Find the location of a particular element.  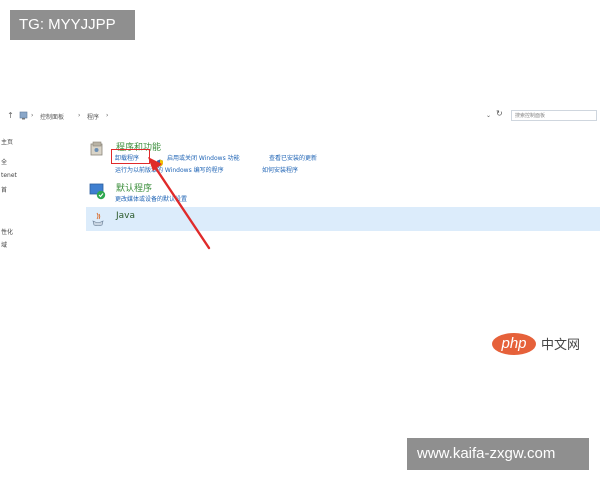

php-logo-text: 中文网 is located at coordinates (561, 345).